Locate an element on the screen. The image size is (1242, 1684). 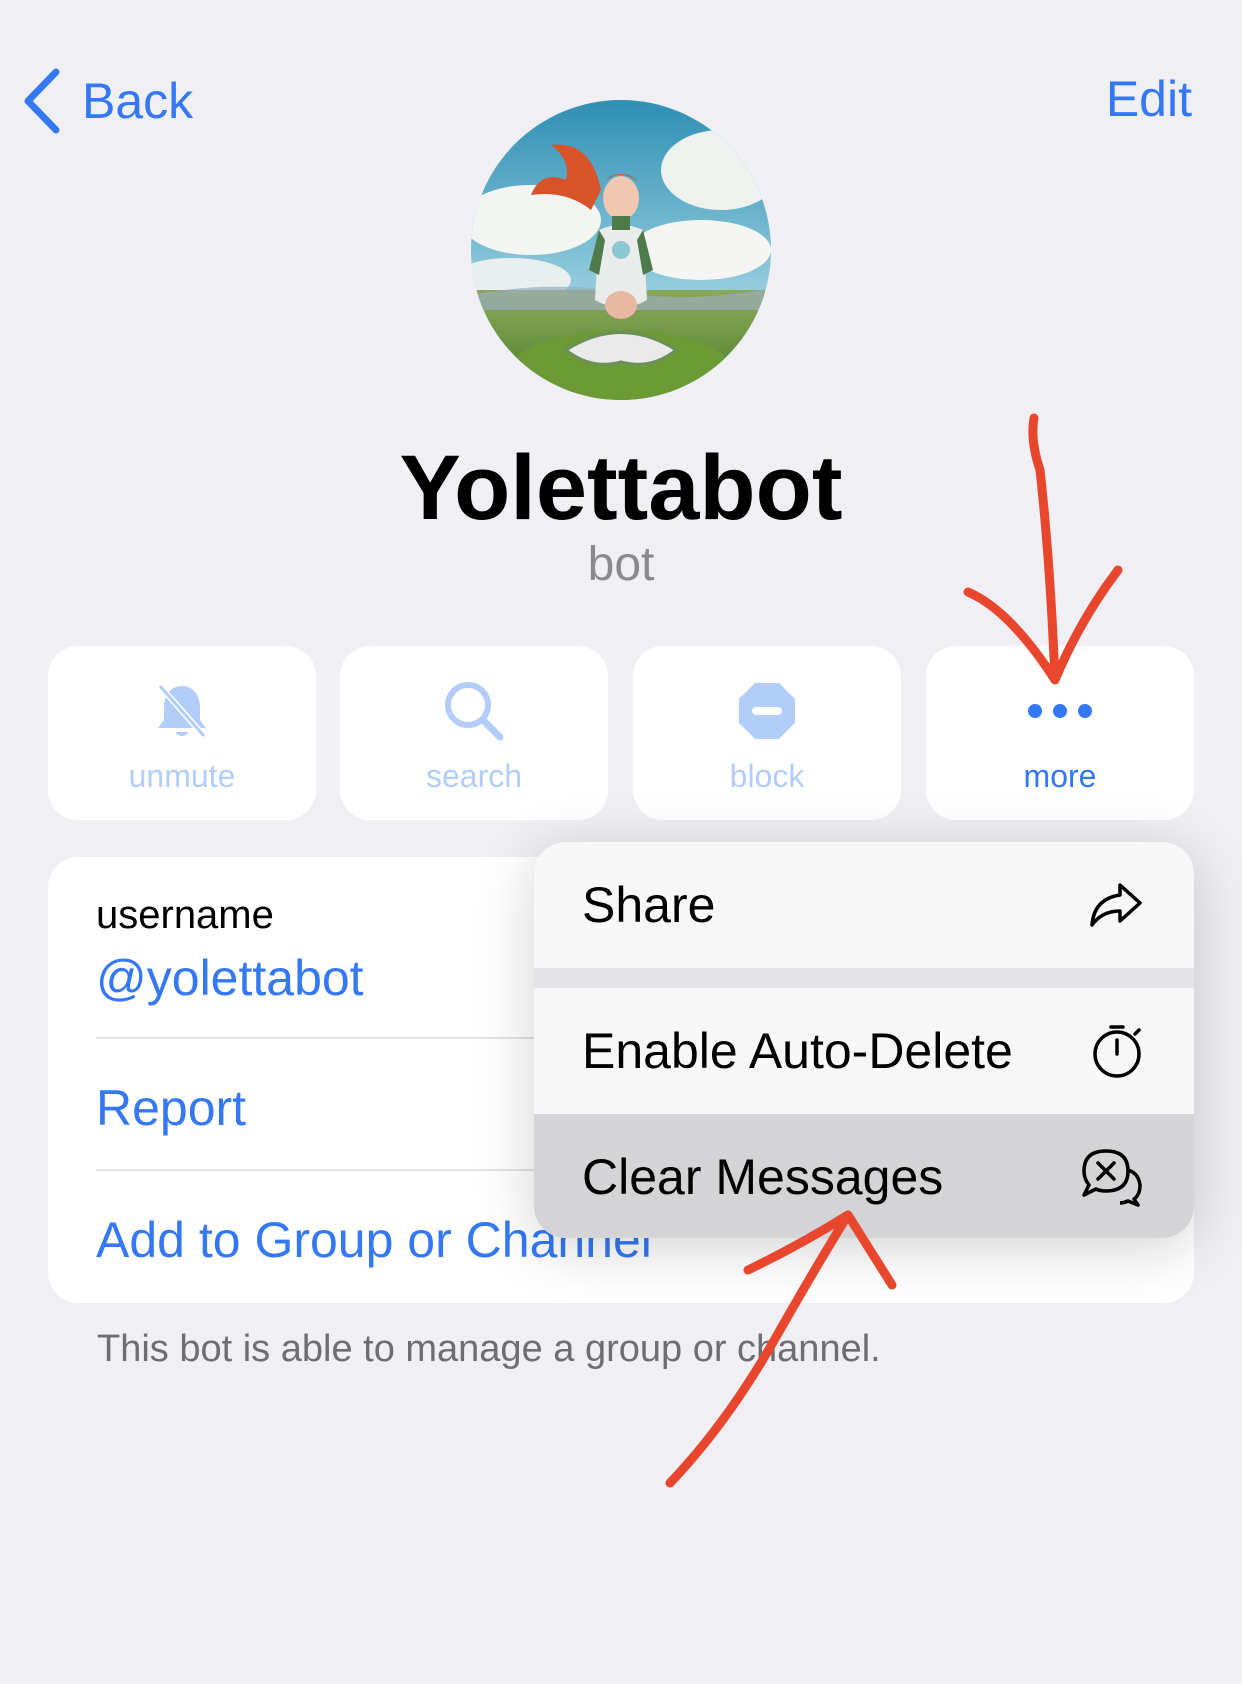
search-label: search is located at coordinates (474, 776).